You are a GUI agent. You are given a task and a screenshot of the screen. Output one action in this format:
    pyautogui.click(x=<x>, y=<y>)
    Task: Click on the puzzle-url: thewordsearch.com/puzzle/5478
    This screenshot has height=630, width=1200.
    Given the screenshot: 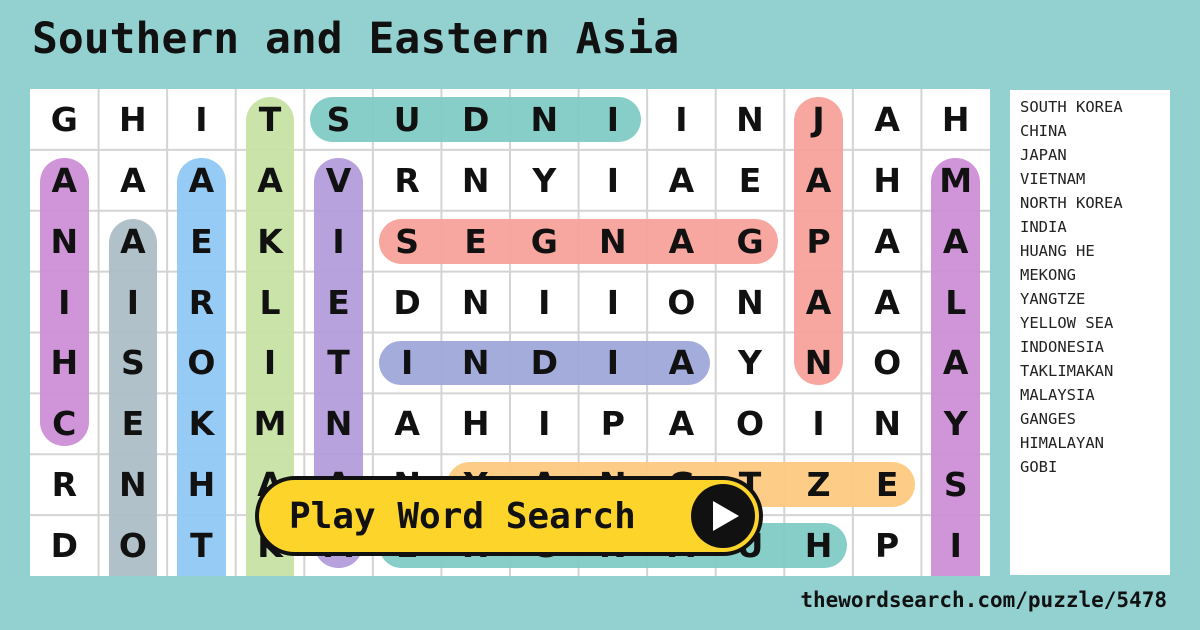 What is the action you would take?
    pyautogui.click(x=983, y=600)
    